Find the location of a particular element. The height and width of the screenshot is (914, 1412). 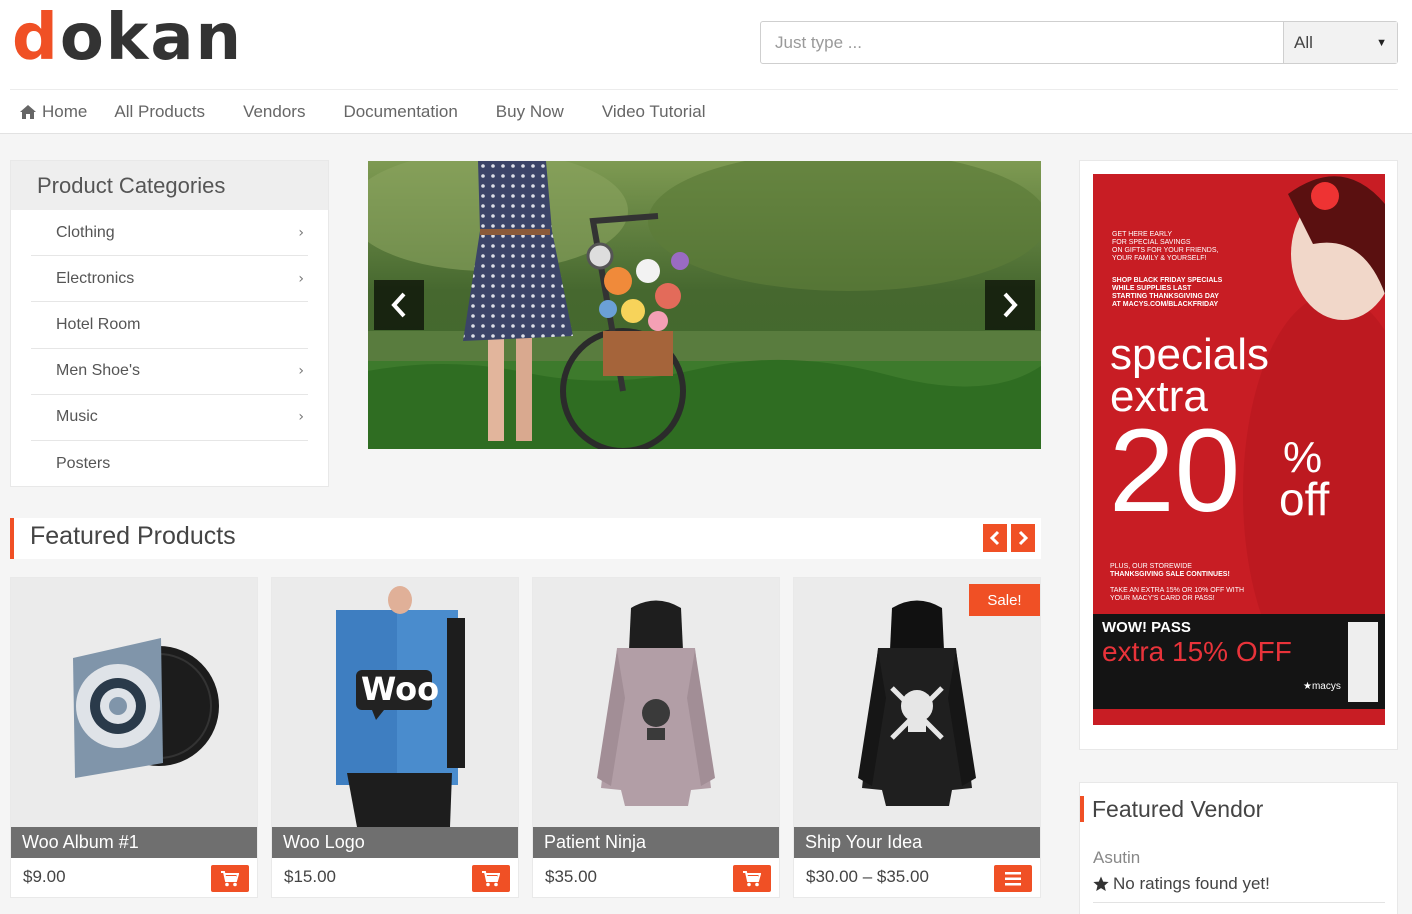

nav-vendors: Vendors is located at coordinates (274, 112).